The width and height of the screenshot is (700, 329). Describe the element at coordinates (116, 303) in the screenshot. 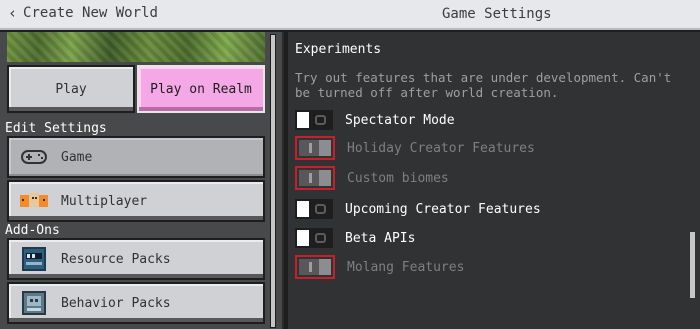

I see `nav-item-label: Behavior Packs` at that location.